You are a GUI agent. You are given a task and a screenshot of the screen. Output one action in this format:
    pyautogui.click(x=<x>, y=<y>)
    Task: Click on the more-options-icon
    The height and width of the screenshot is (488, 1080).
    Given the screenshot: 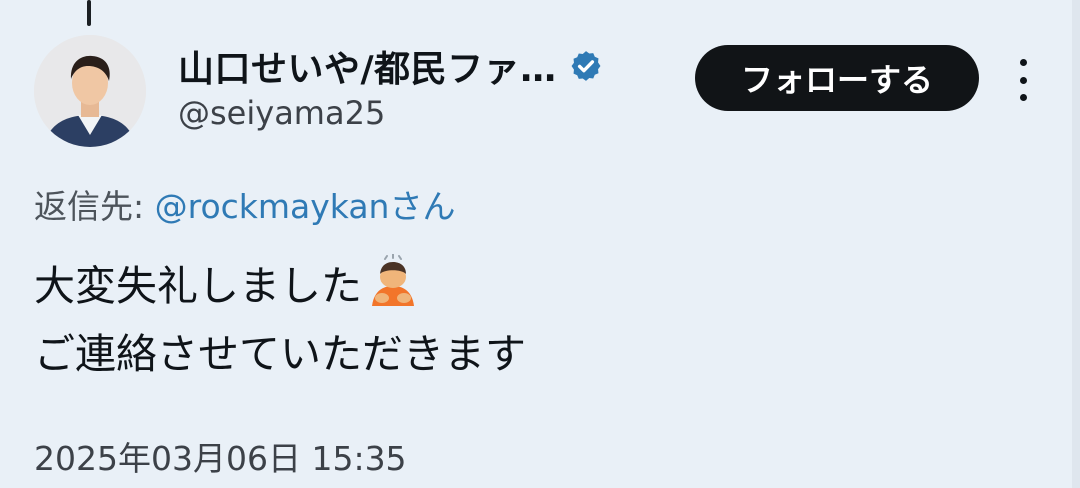 What is the action you would take?
    pyautogui.click(x=1023, y=80)
    